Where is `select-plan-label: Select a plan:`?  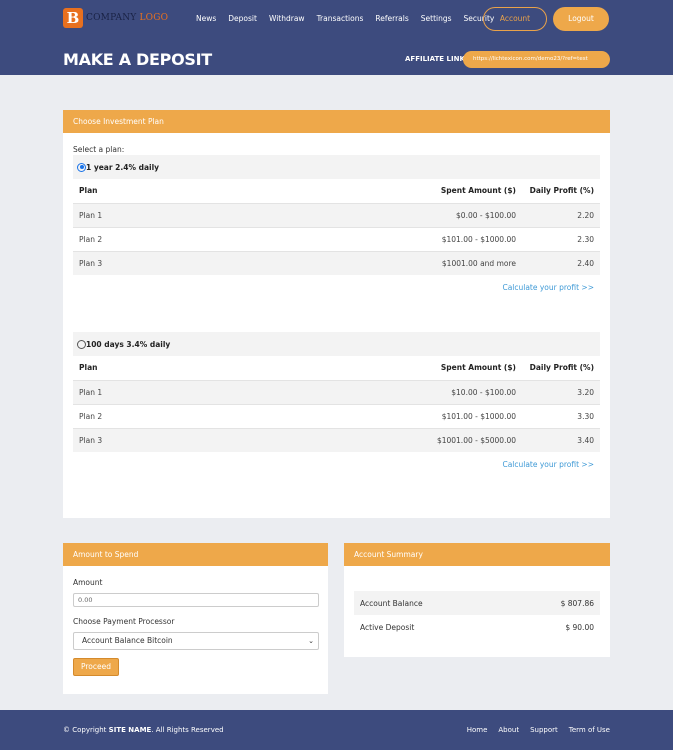 select-plan-label: Select a plan: is located at coordinates (99, 149).